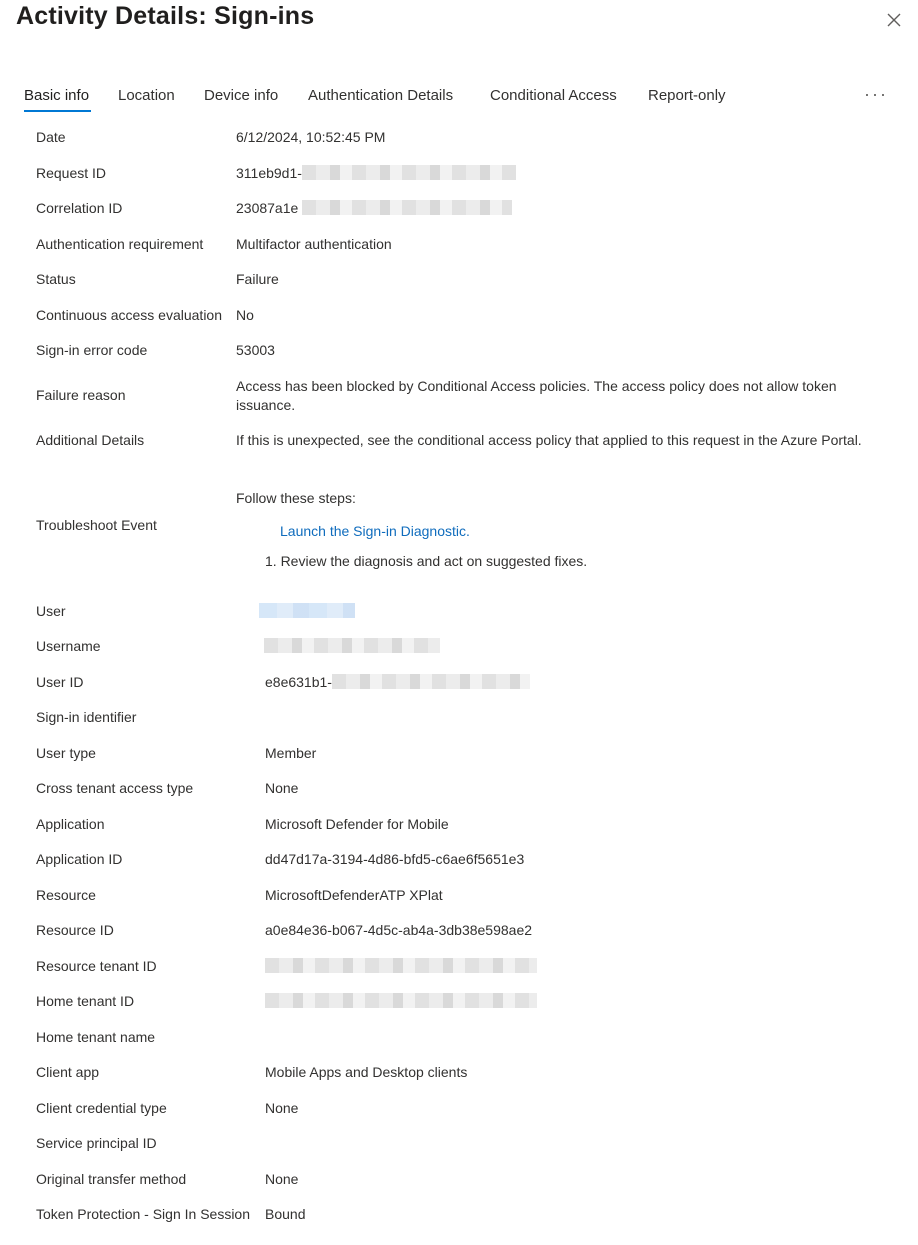 The image size is (918, 1245). Describe the element at coordinates (165, 16) in the screenshot. I see `page-title: Activity Details: Sign-ins` at that location.